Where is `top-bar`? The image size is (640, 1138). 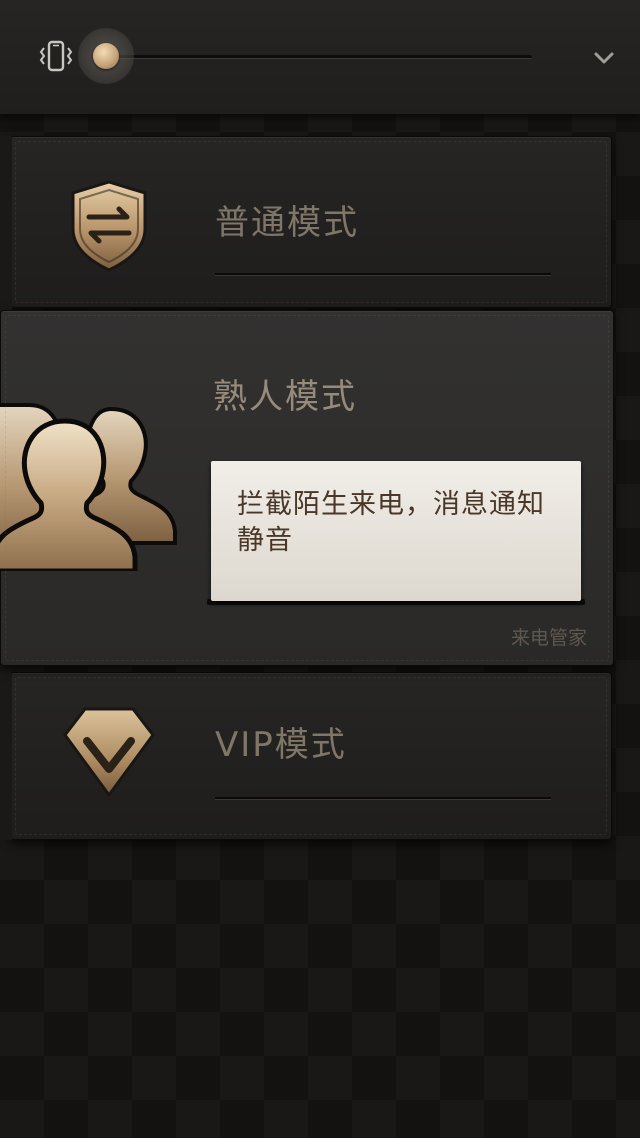 top-bar is located at coordinates (320, 57).